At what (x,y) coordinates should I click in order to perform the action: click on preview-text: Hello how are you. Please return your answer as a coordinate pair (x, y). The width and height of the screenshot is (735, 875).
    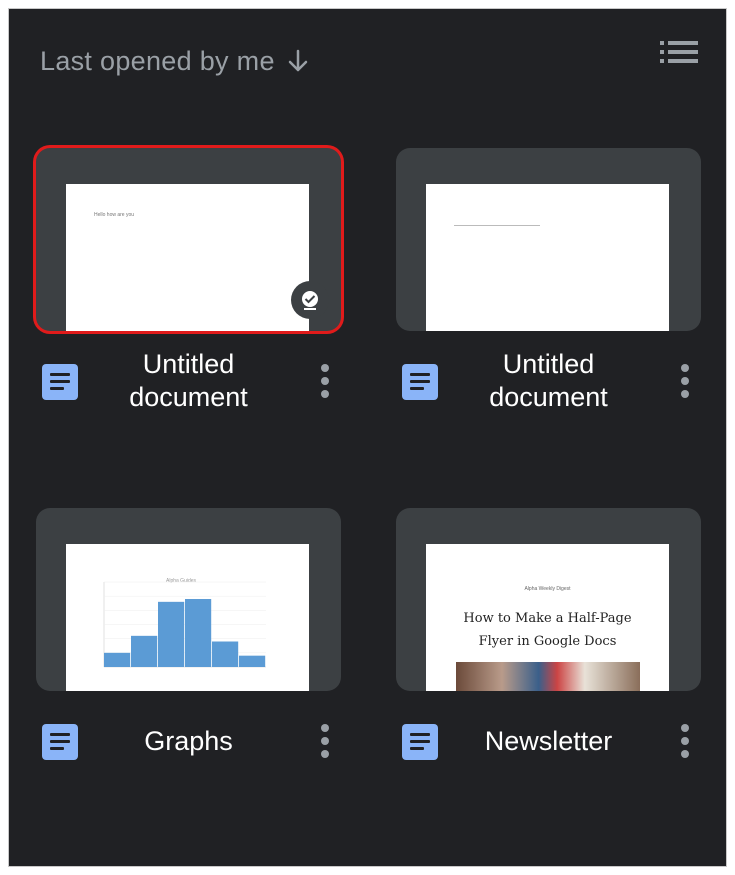
    Looking at the image, I should click on (114, 215).